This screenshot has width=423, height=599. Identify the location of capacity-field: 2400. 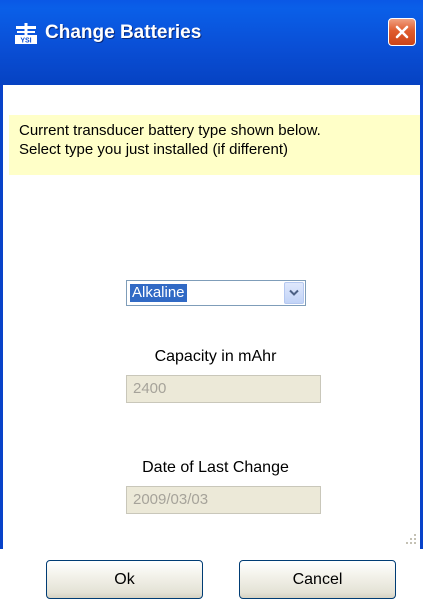
(223, 389).